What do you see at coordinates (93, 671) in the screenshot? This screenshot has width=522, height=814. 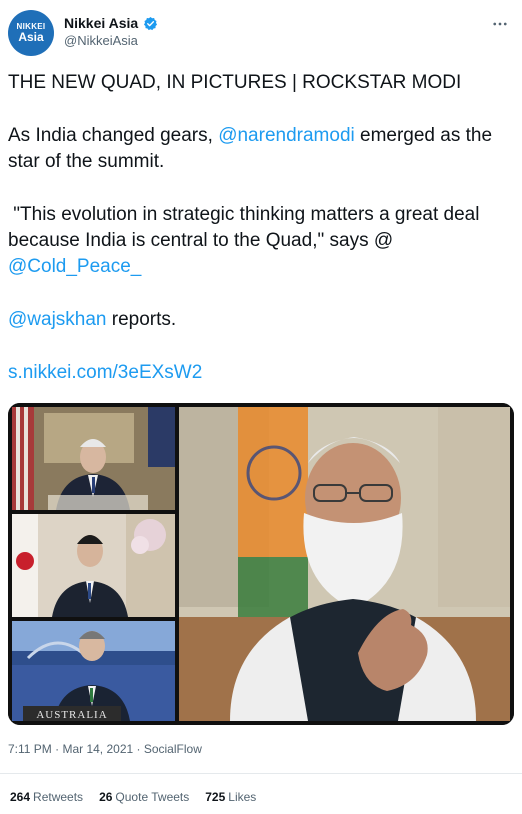 I see `video-panel-bottom: AUSTRALIA` at bounding box center [93, 671].